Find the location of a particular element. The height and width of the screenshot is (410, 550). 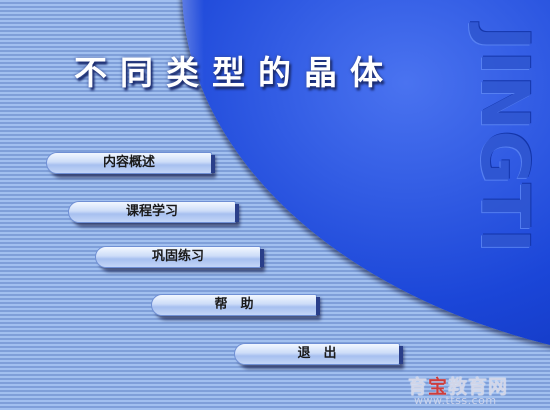

content-overview-label: 内容概述 is located at coordinates (128, 162).